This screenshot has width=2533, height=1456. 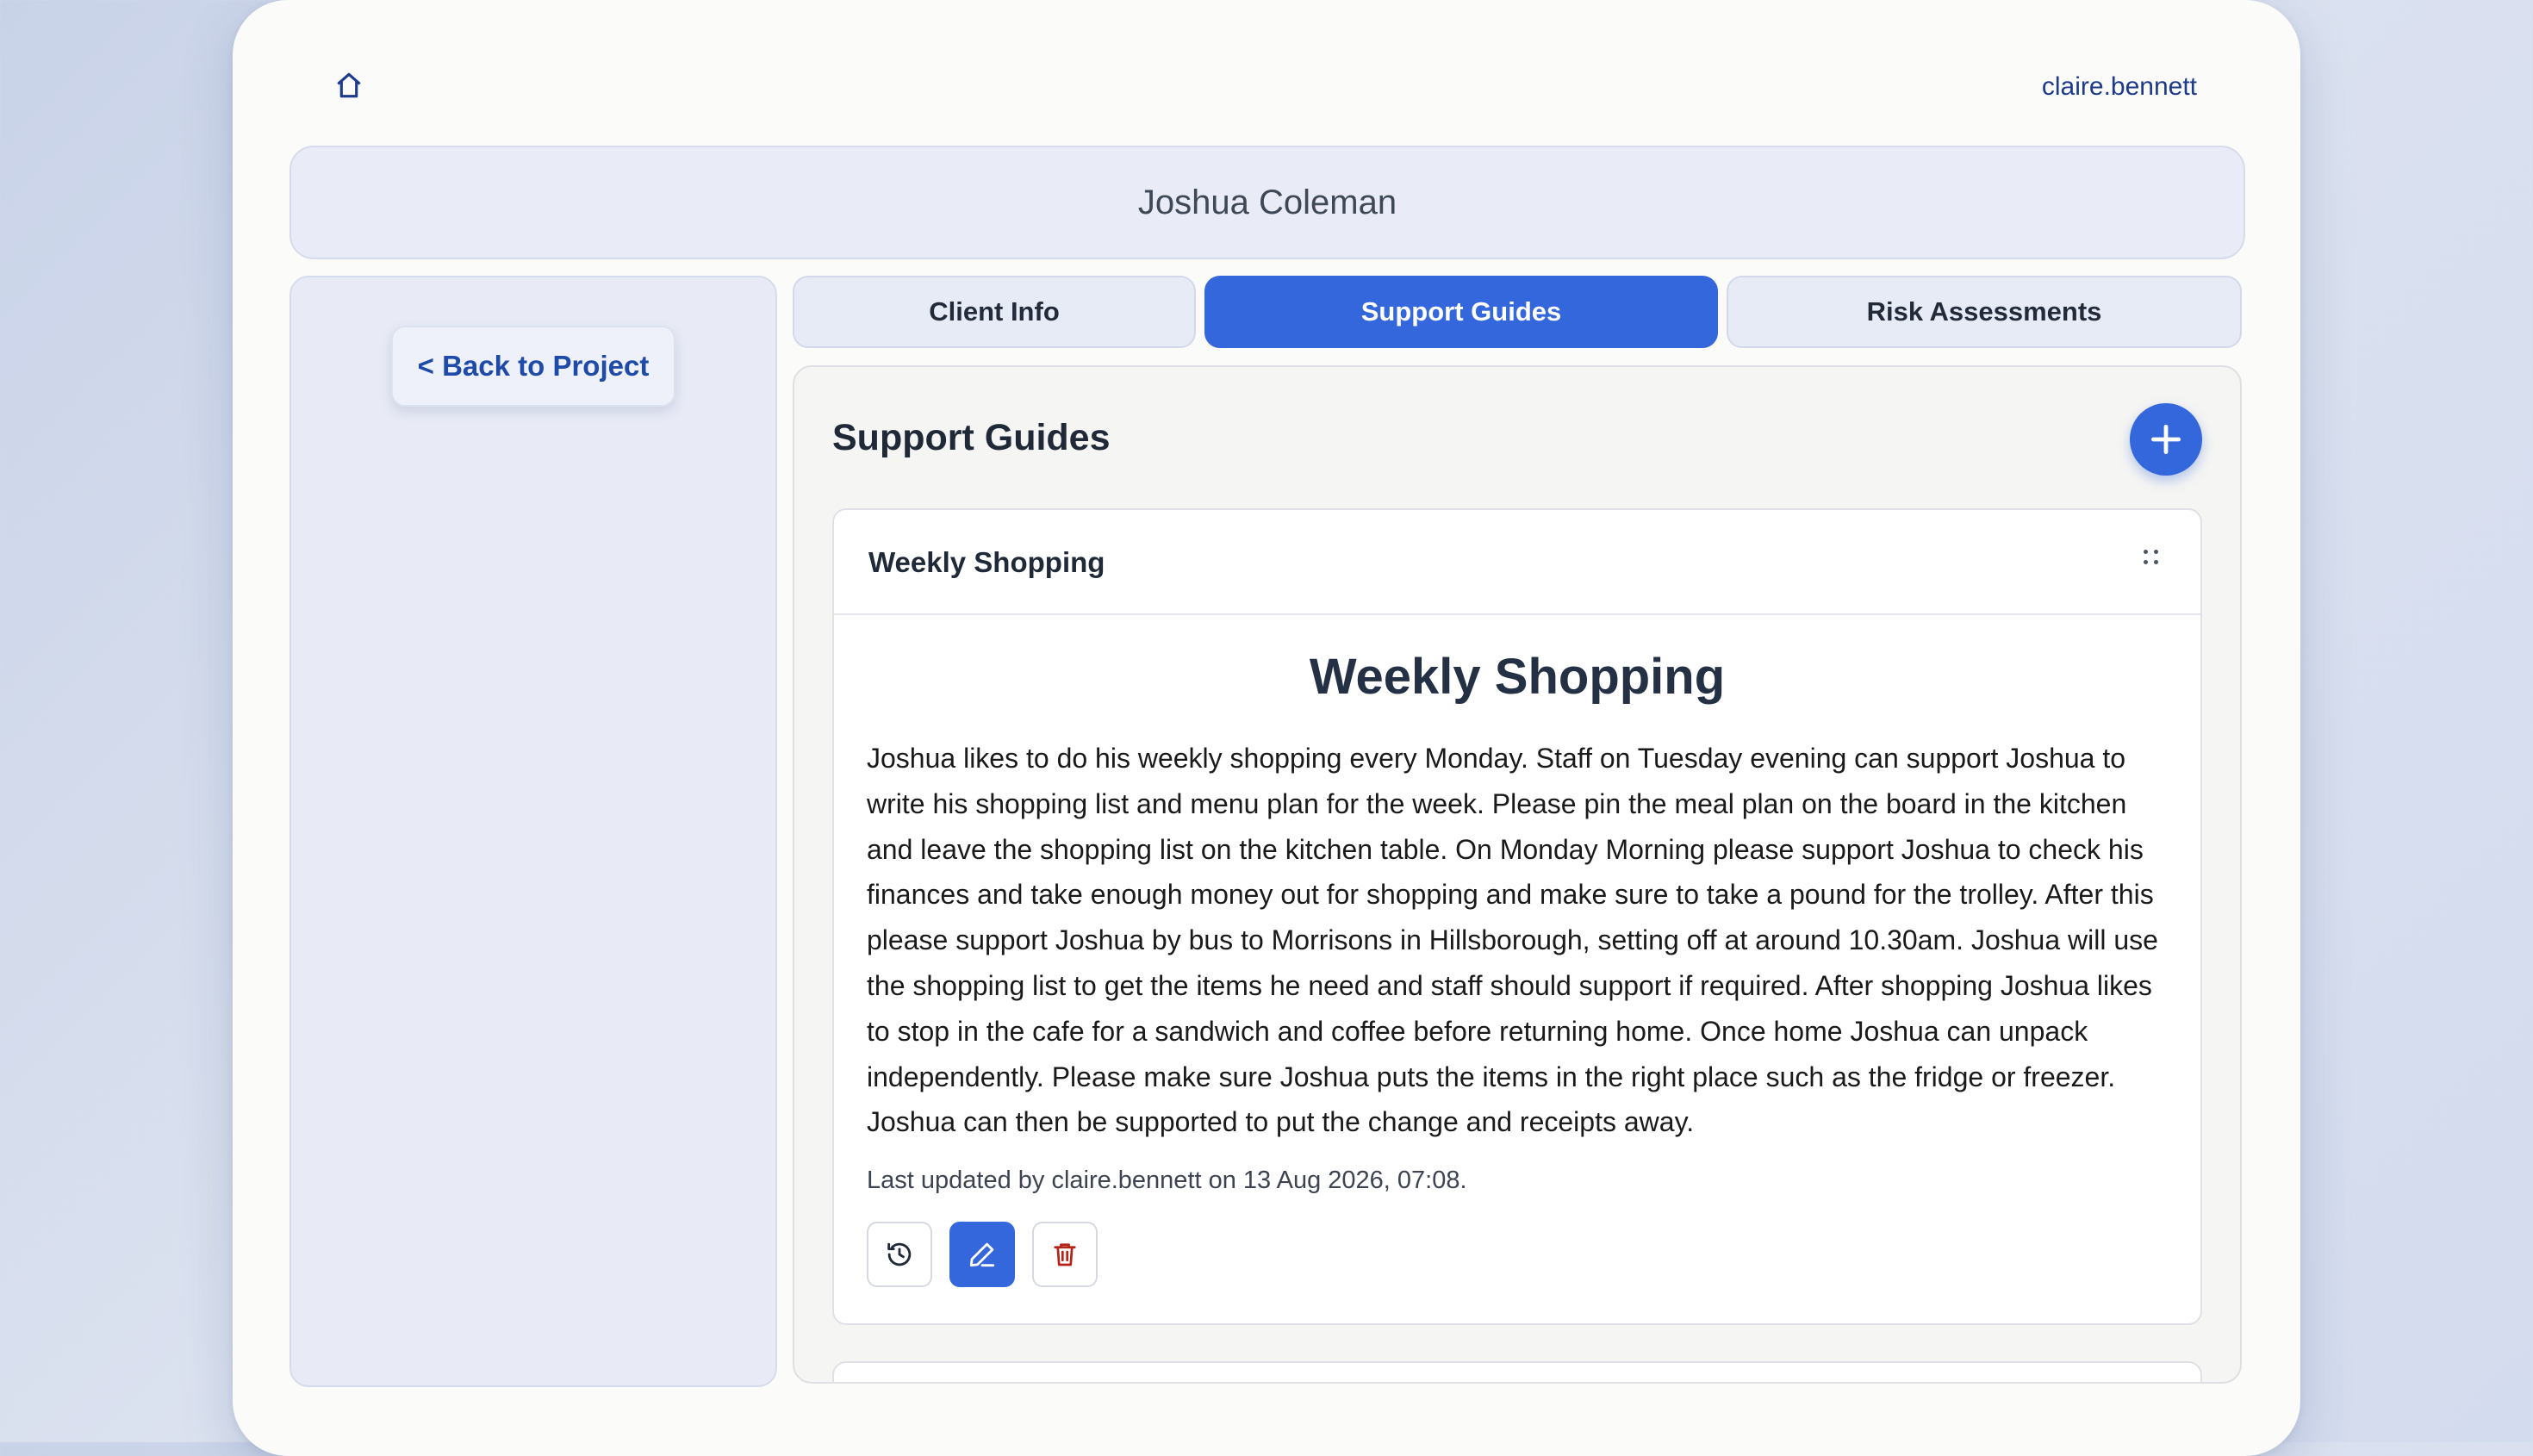 What do you see at coordinates (1517, 1371) in the screenshot?
I see `next-guide-card` at bounding box center [1517, 1371].